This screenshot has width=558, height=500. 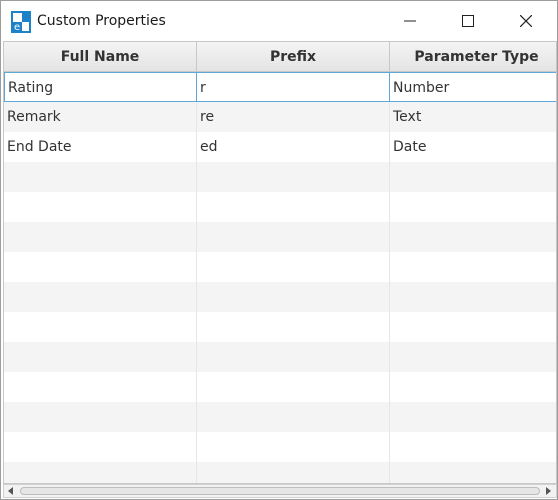 I want to click on close-button, so click(x=526, y=21).